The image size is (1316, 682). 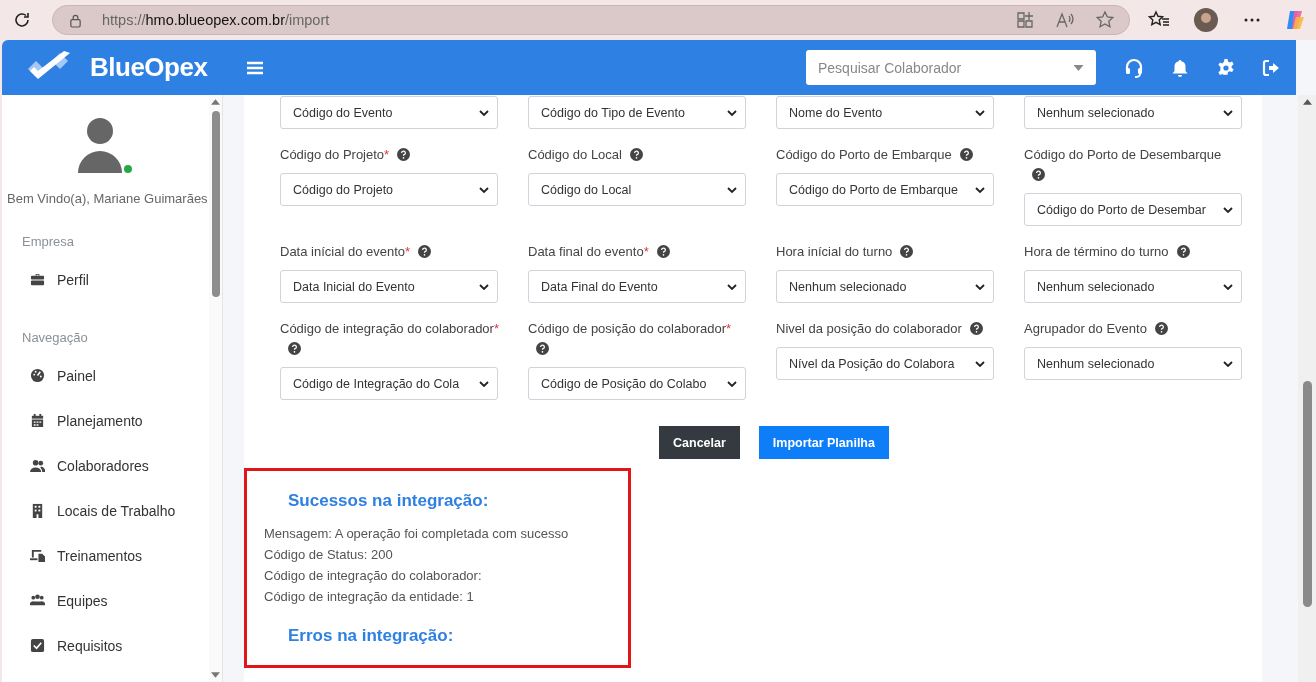 What do you see at coordinates (637, 112) in the screenshot?
I see `select-field: Código do Tipo de Evento` at bounding box center [637, 112].